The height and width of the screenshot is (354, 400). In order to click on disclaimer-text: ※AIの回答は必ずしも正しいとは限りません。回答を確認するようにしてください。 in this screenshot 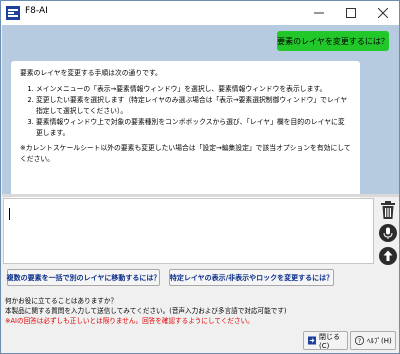, I will do `click(129, 321)`.